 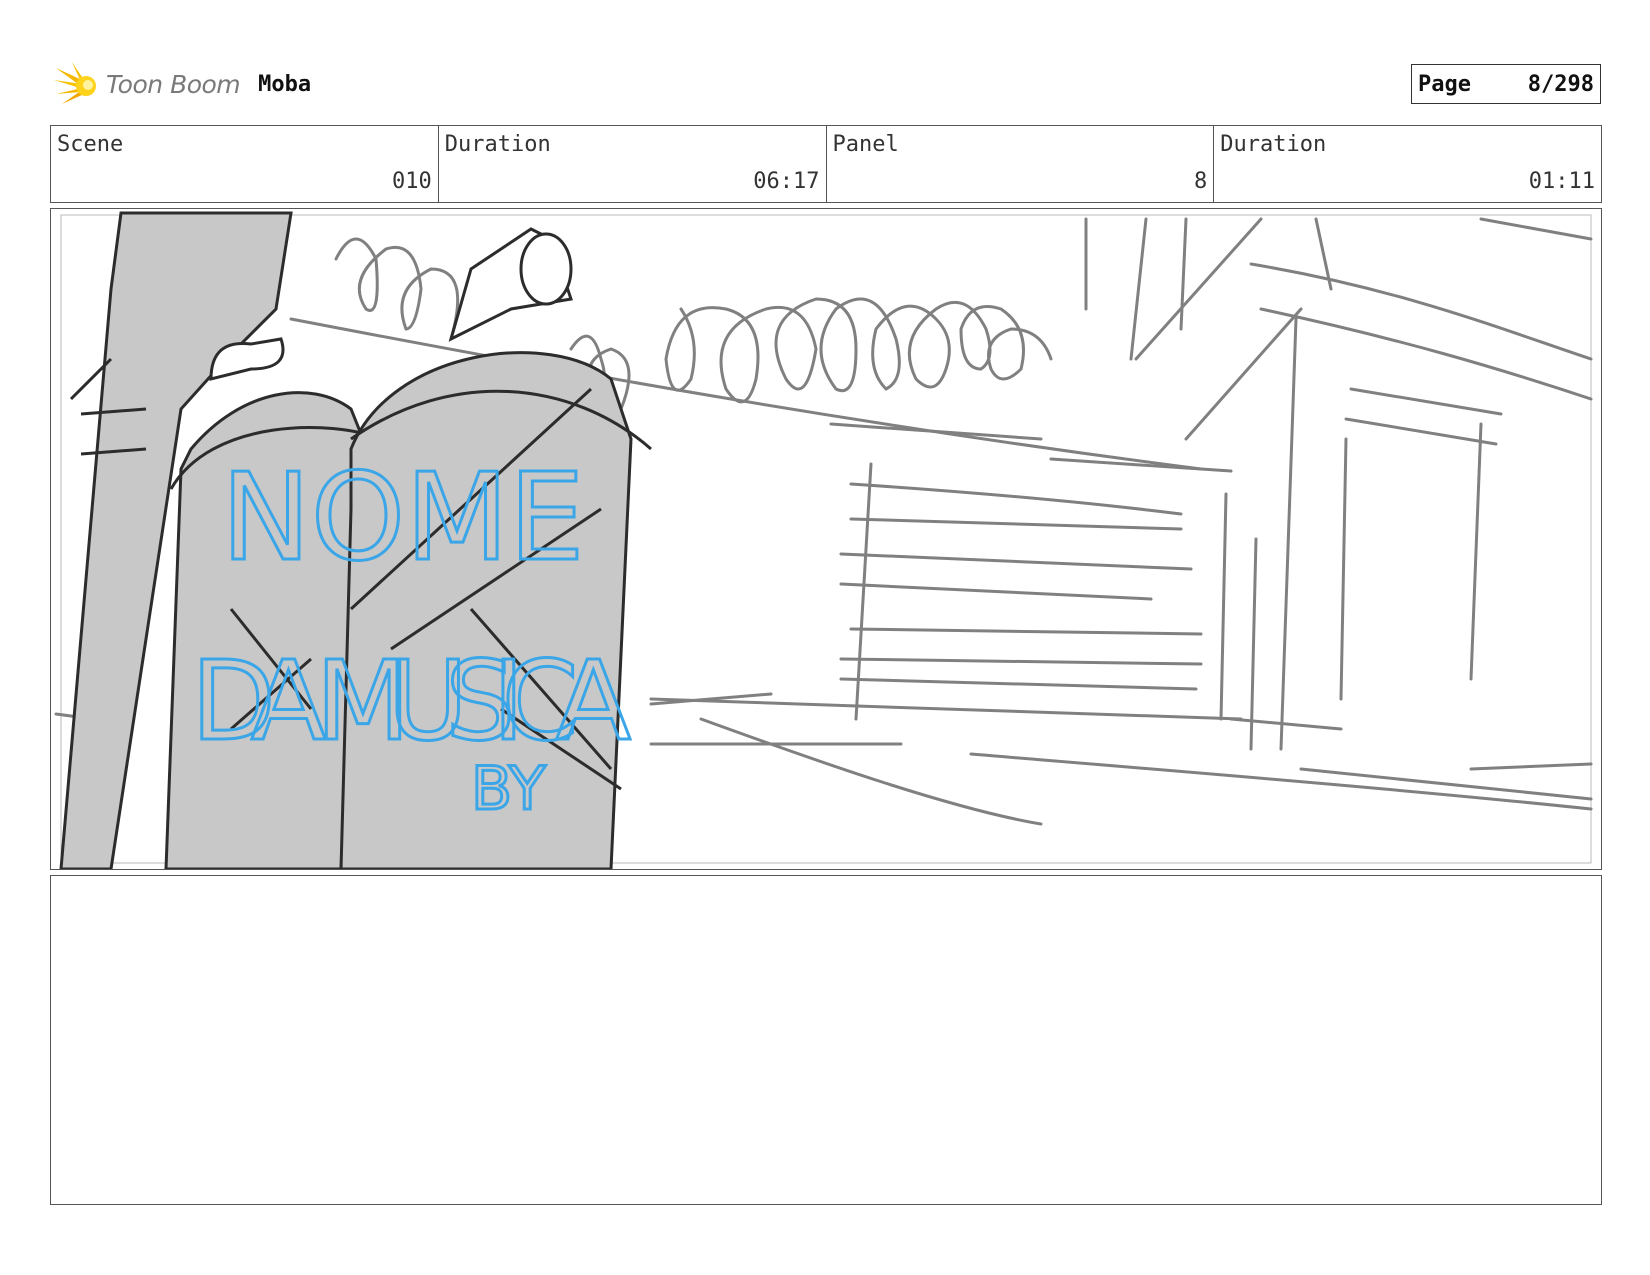 I want to click on page-label: Page, so click(x=1444, y=84).